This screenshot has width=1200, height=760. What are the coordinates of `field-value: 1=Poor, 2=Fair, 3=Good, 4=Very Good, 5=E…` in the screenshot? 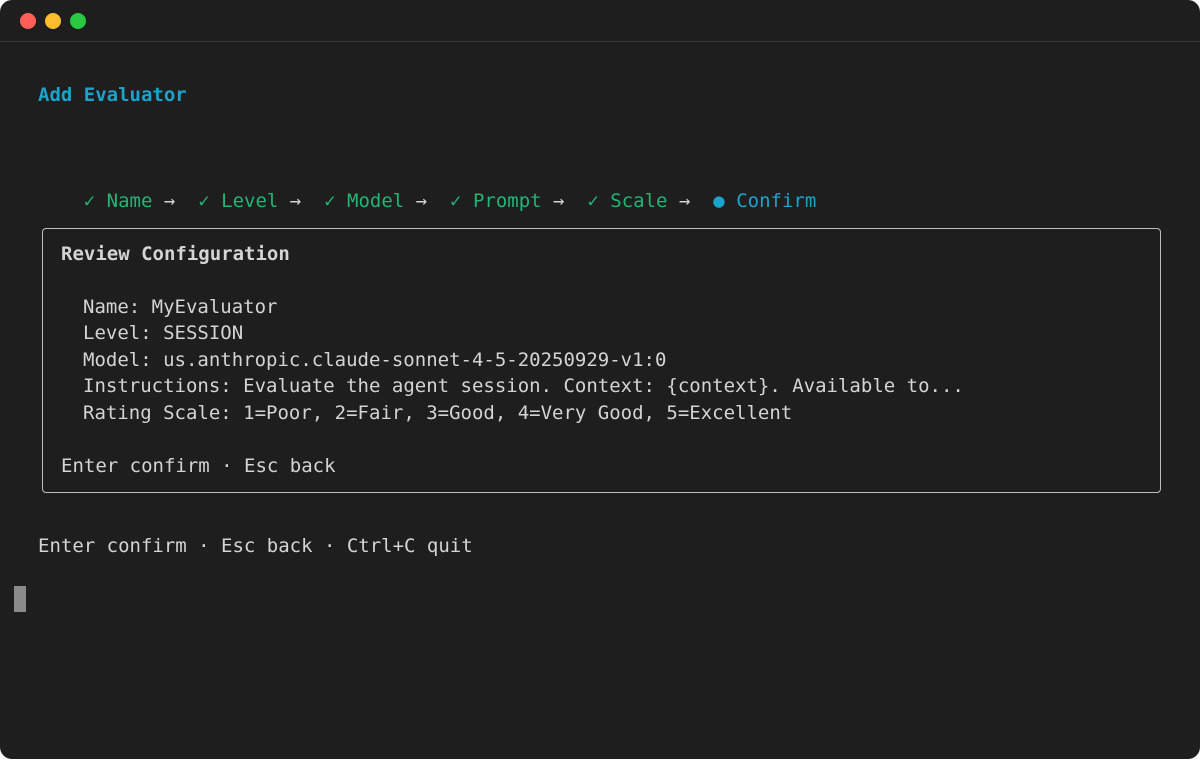 It's located at (518, 413).